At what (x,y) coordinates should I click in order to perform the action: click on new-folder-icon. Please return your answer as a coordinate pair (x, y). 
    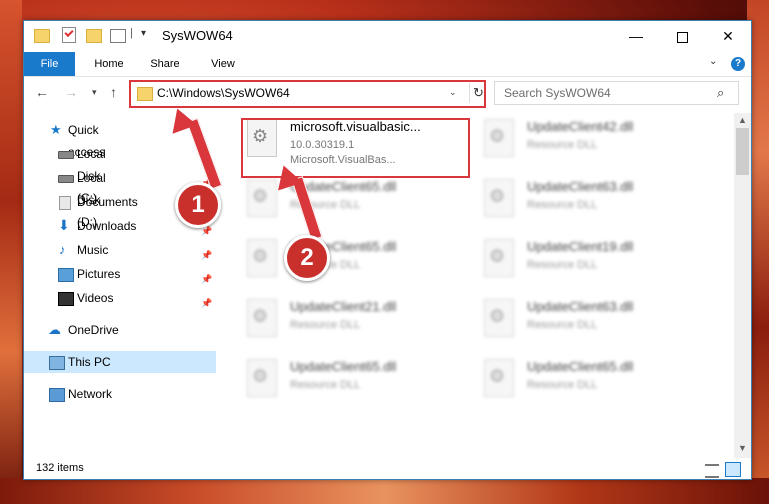
    Looking at the image, I should click on (94, 36).